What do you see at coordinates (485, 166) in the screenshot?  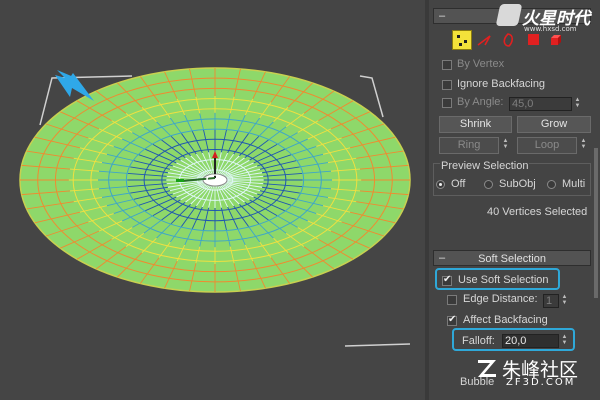 I see `preview-selection-title: Preview Selection` at bounding box center [485, 166].